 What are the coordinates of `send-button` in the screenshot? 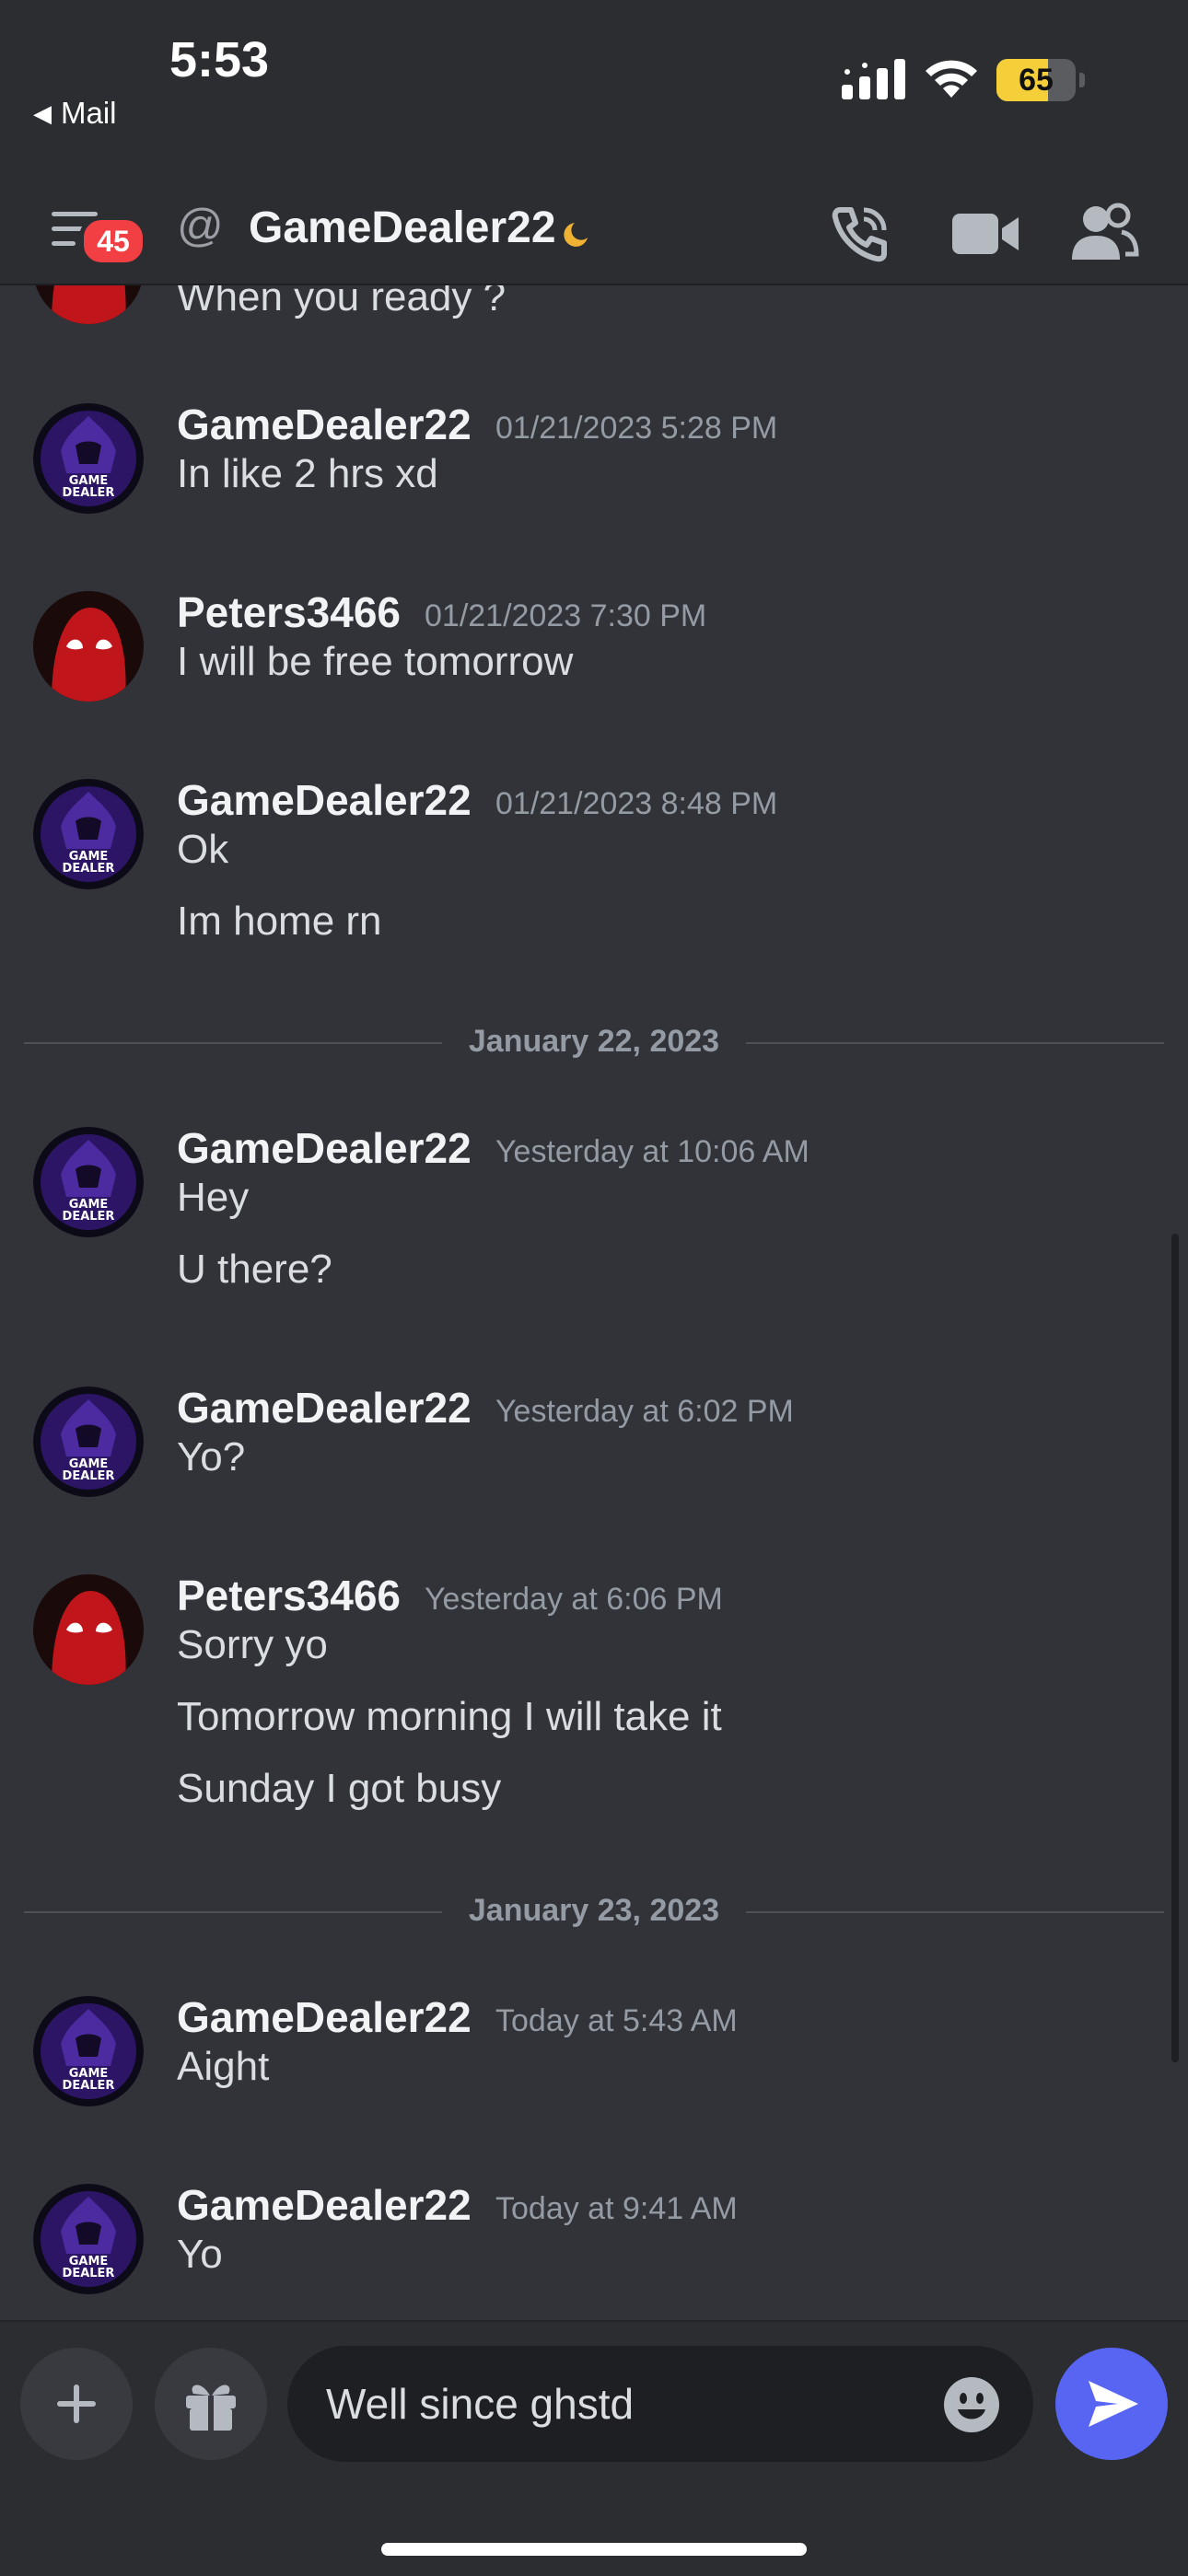 It's located at (1111, 2404).